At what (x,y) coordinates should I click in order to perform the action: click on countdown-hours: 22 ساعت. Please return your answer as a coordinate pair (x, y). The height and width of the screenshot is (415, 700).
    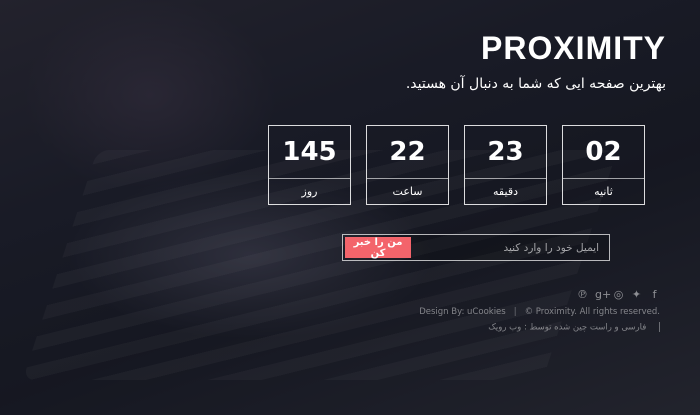
    Looking at the image, I should click on (407, 165).